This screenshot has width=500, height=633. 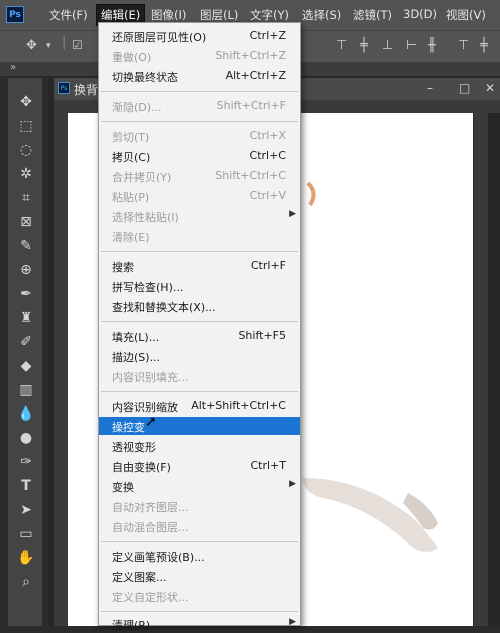 I want to click on menu-item-copy: 拷贝(C) Ctrl+C, so click(x=199, y=156).